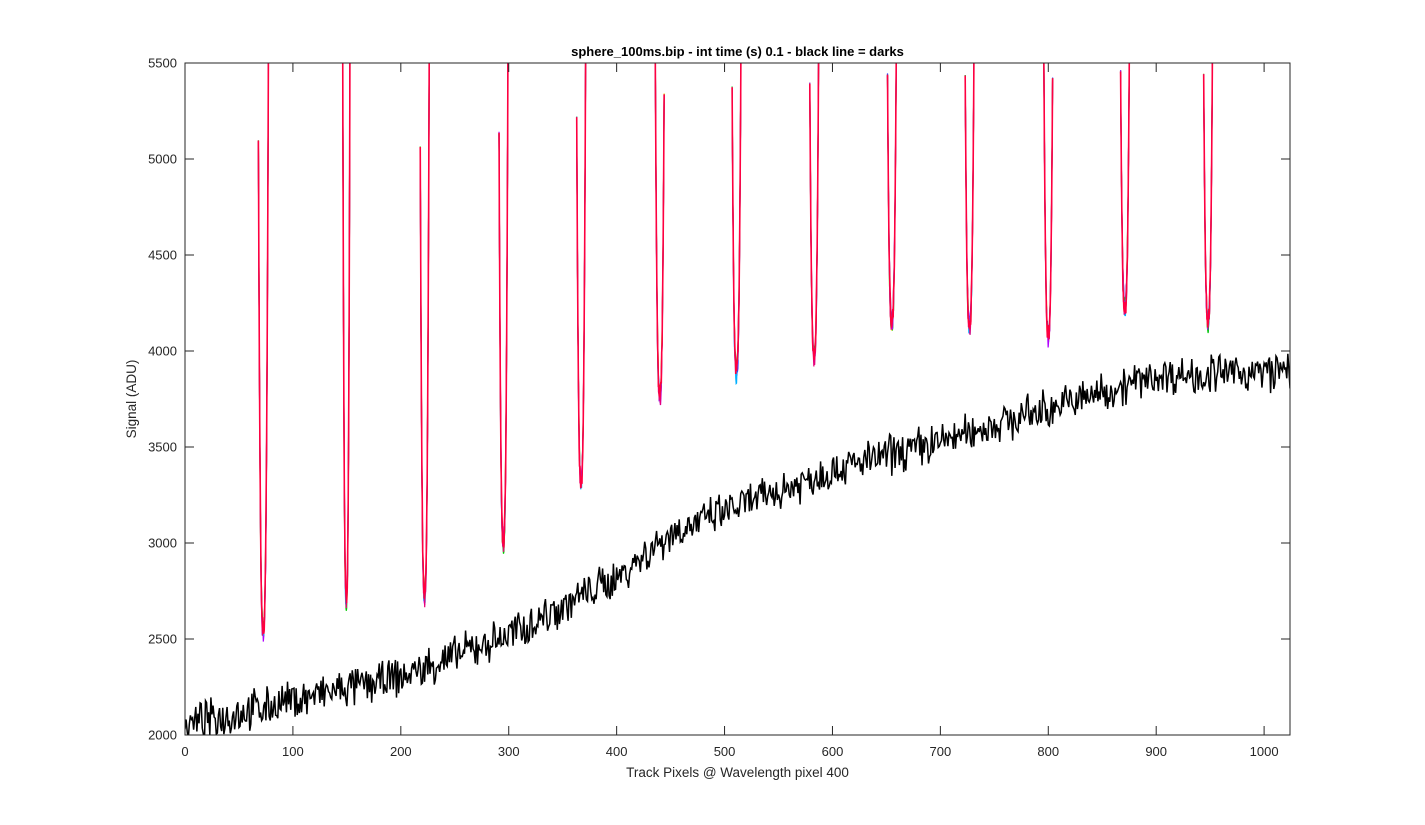 The image size is (1425, 825). I want to click on y-tick-label: 3500, so click(162, 447).